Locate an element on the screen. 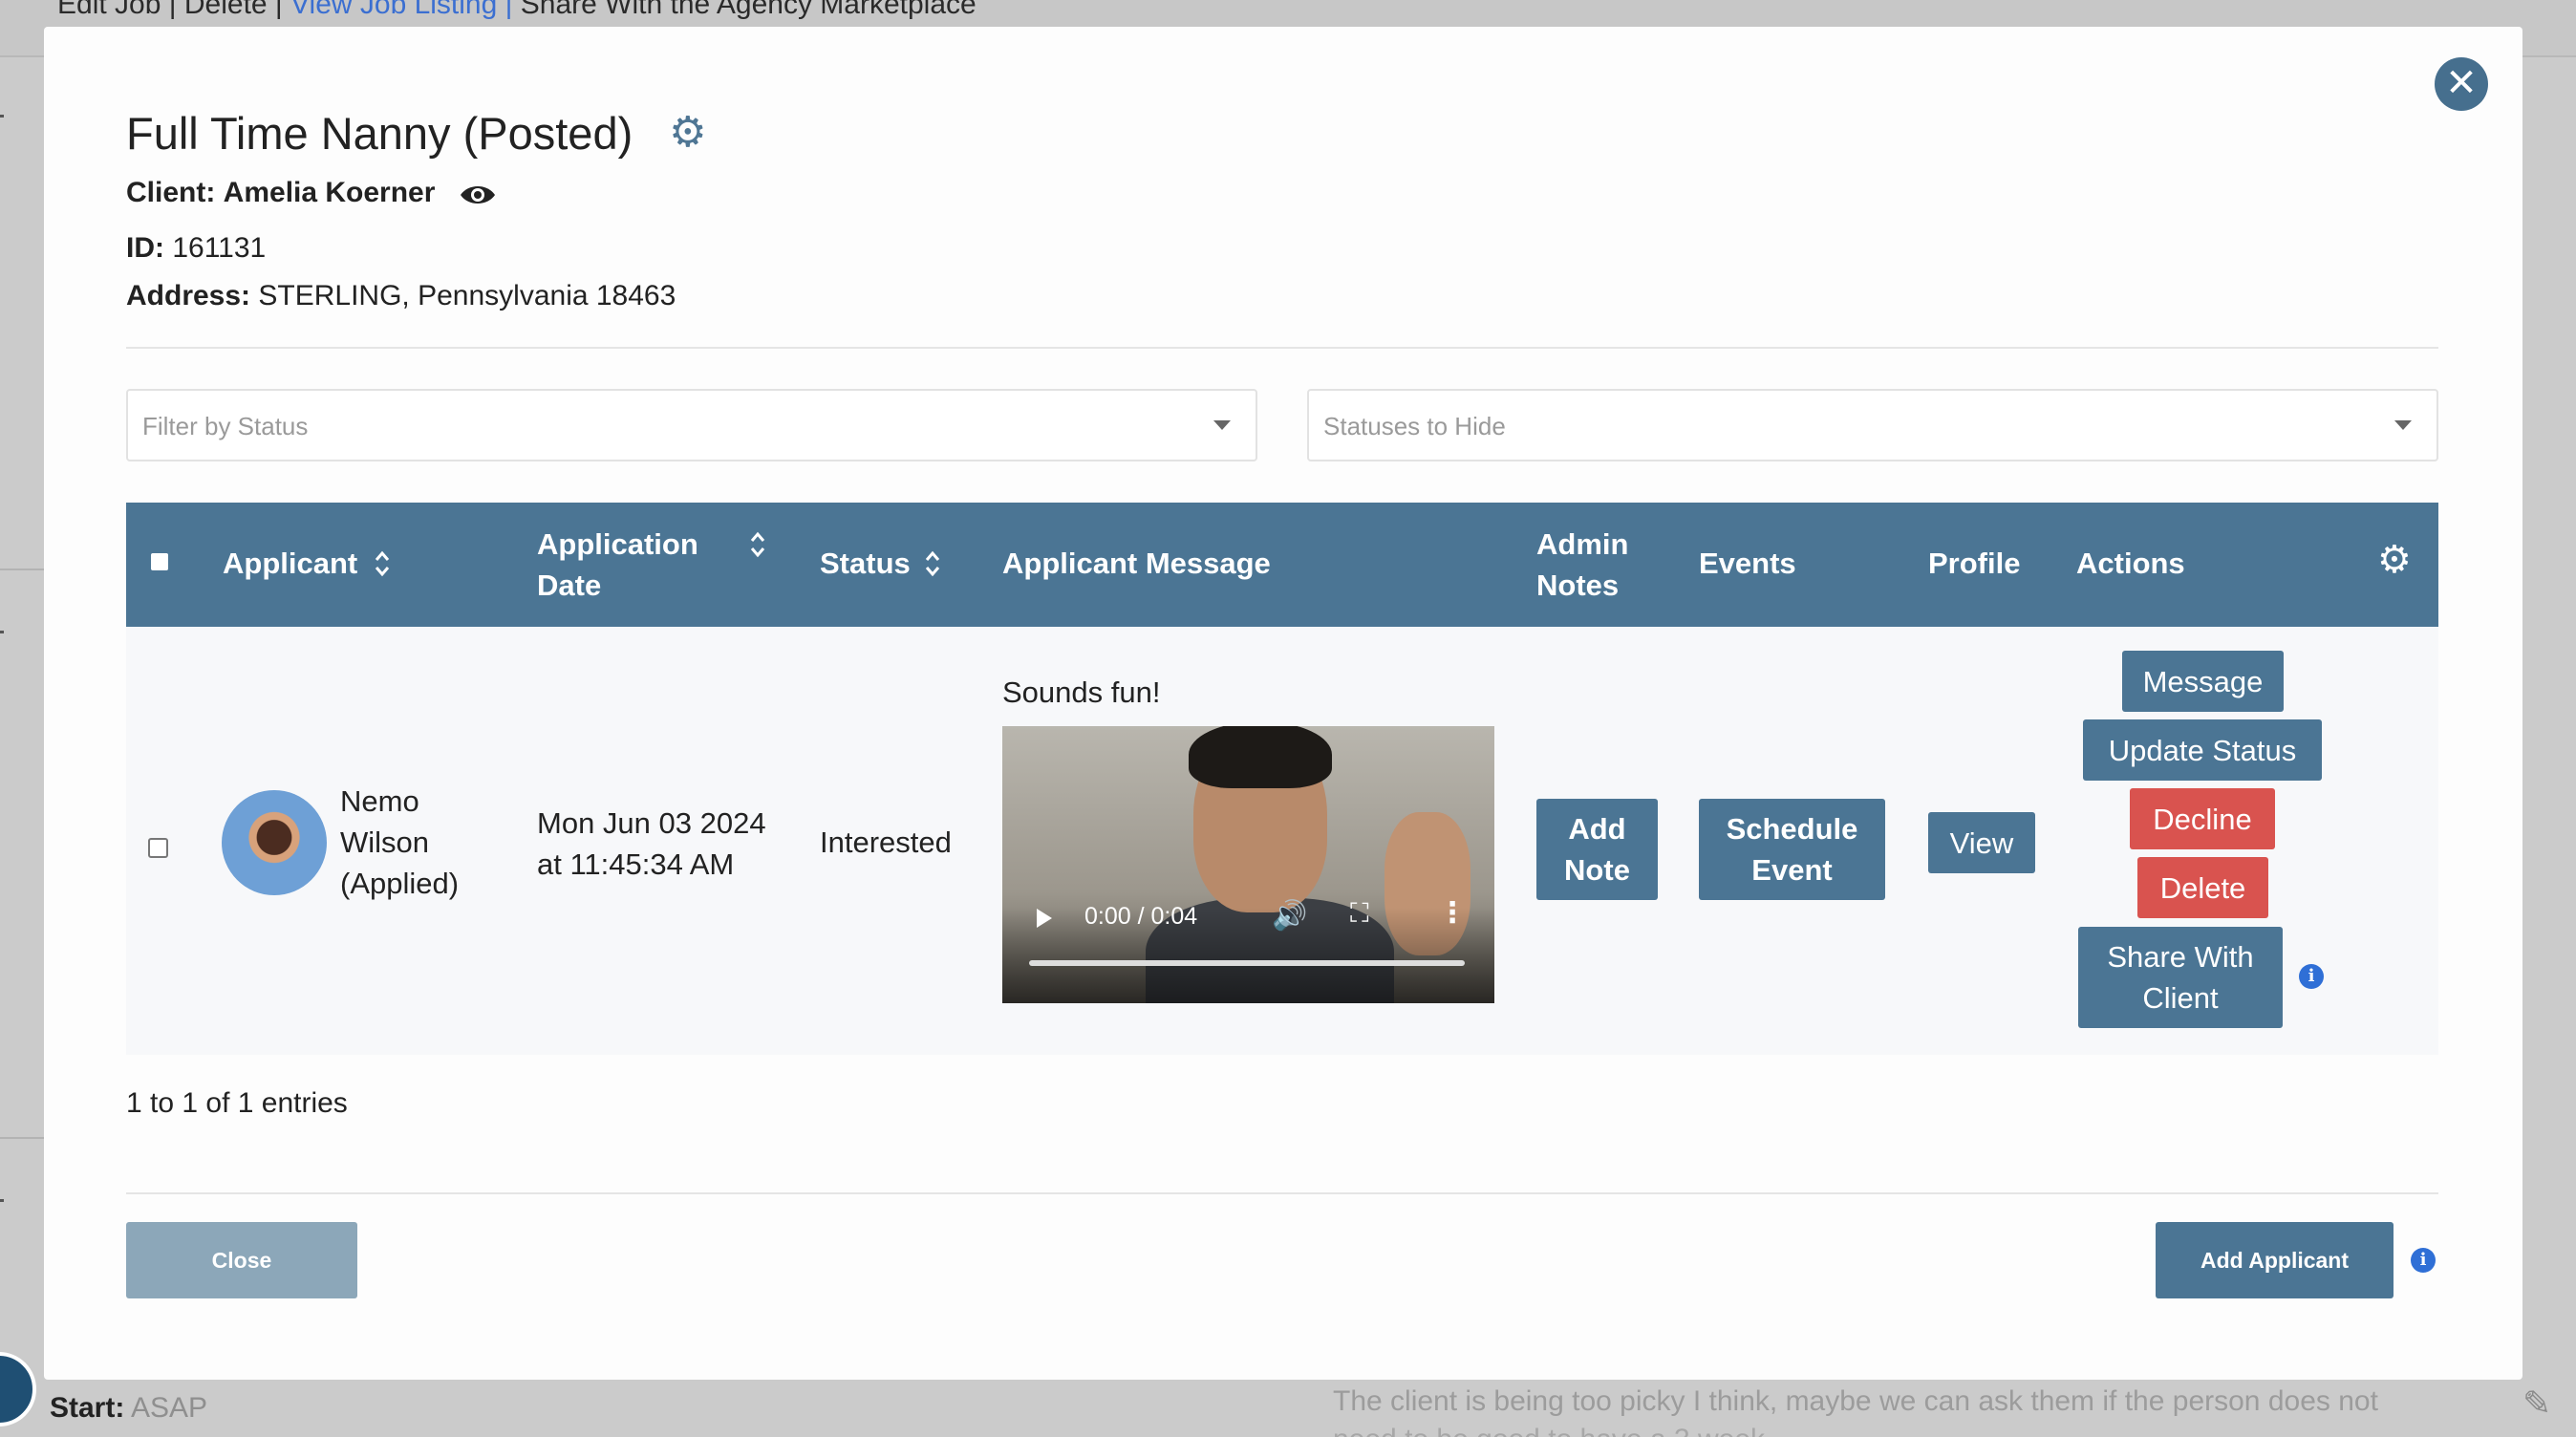 This screenshot has width=2576, height=1437. statuses-to-hide-placeholder: Statuses to Hide is located at coordinates (1414, 426).